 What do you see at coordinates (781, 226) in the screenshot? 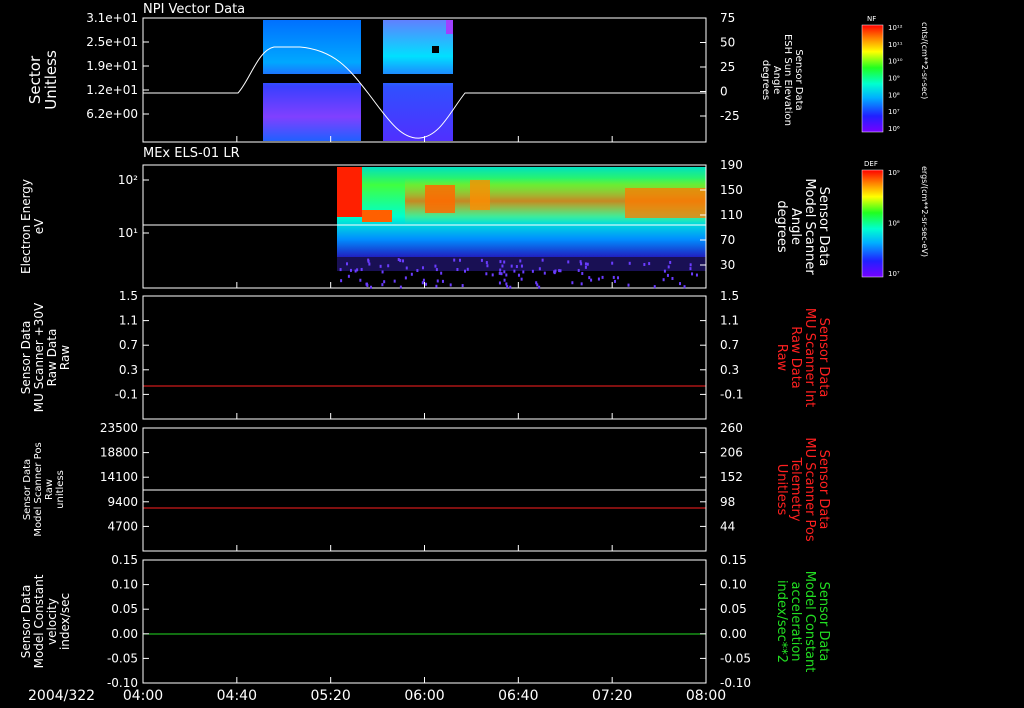
I see `right-axis-line: degrees` at bounding box center [781, 226].